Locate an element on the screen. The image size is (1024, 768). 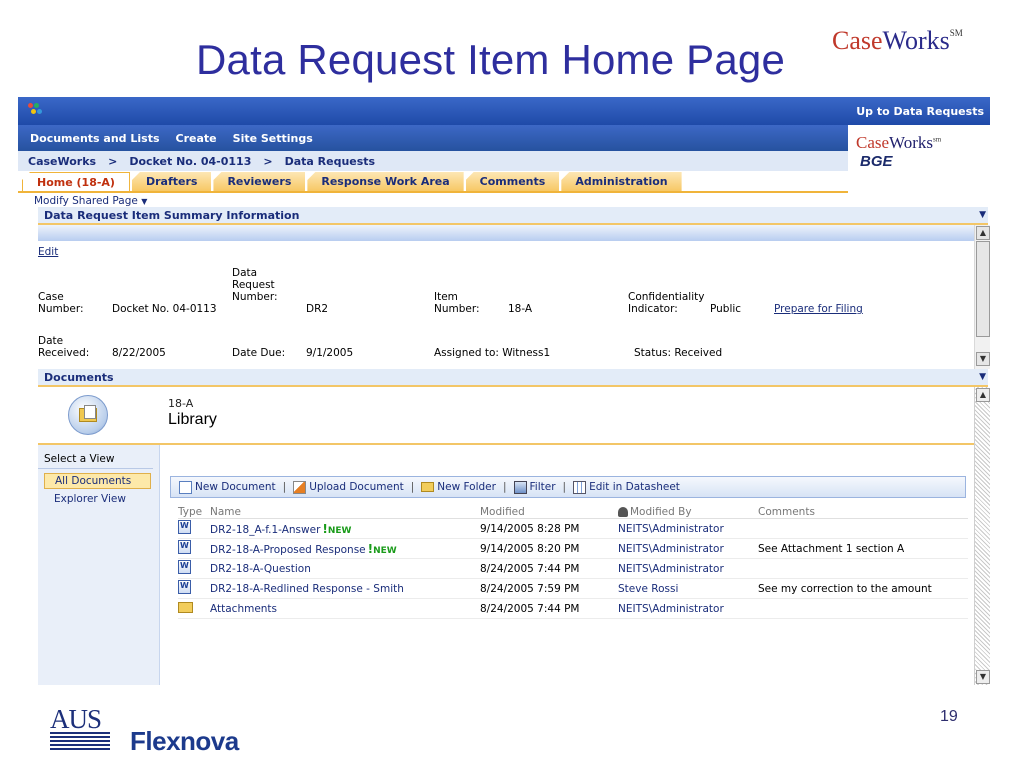
prepare-for-filing-link: Prepare for Filing is located at coordinates (818, 309).